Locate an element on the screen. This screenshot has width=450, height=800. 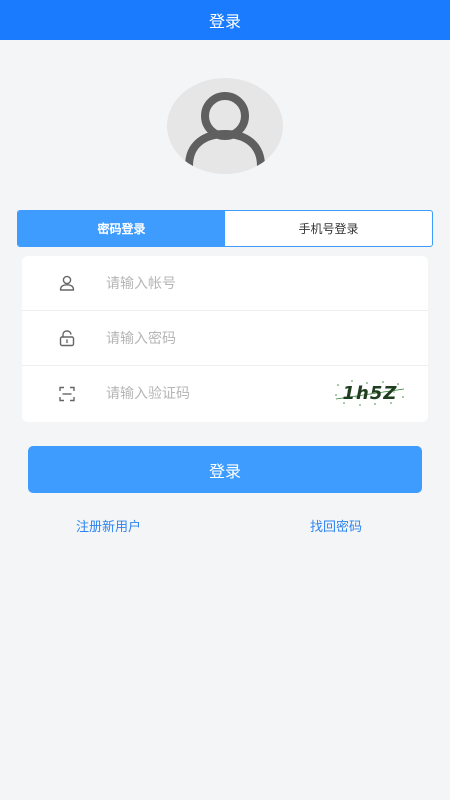
tab-password-login: 密码登录 is located at coordinates (121, 228).